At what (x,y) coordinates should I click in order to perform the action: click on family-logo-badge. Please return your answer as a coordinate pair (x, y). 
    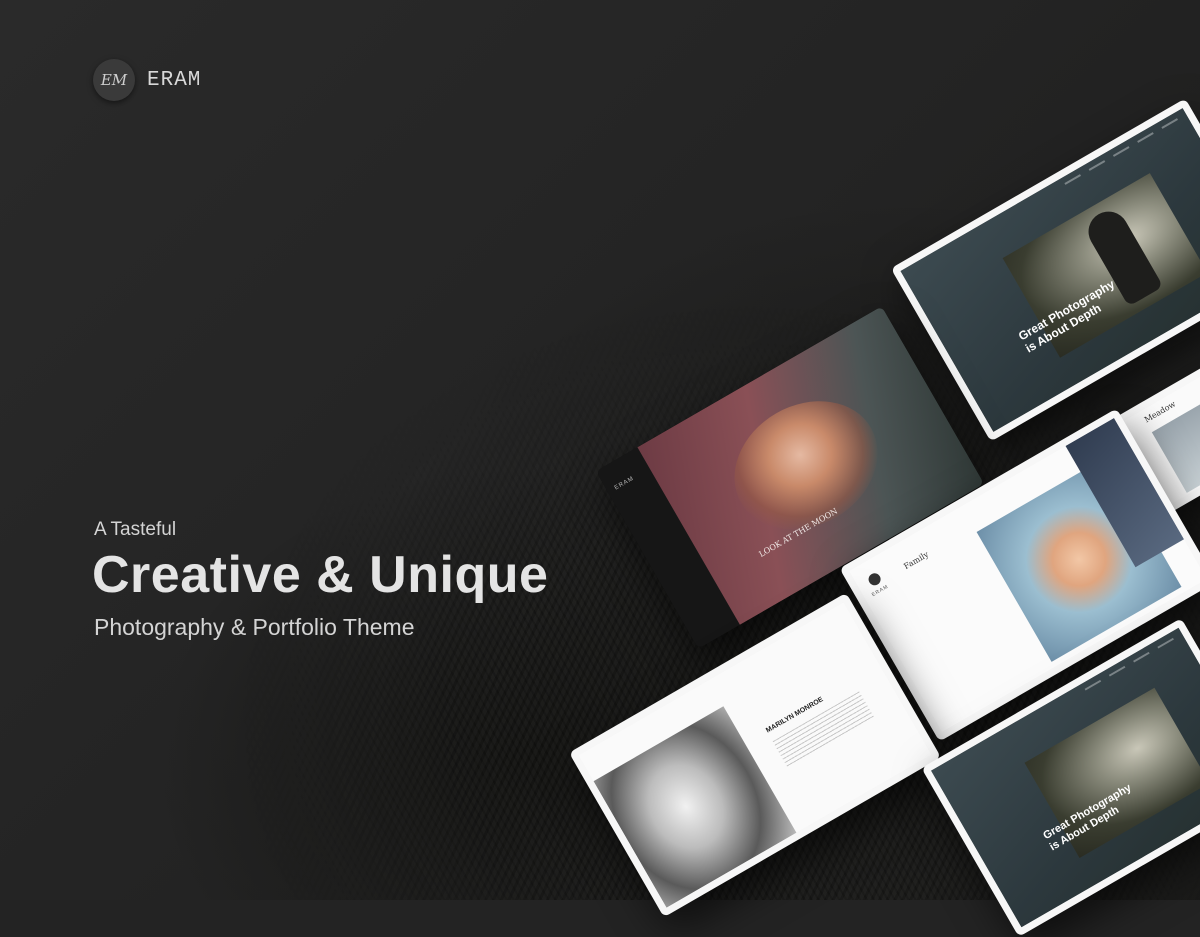
    Looking at the image, I should click on (874, 579).